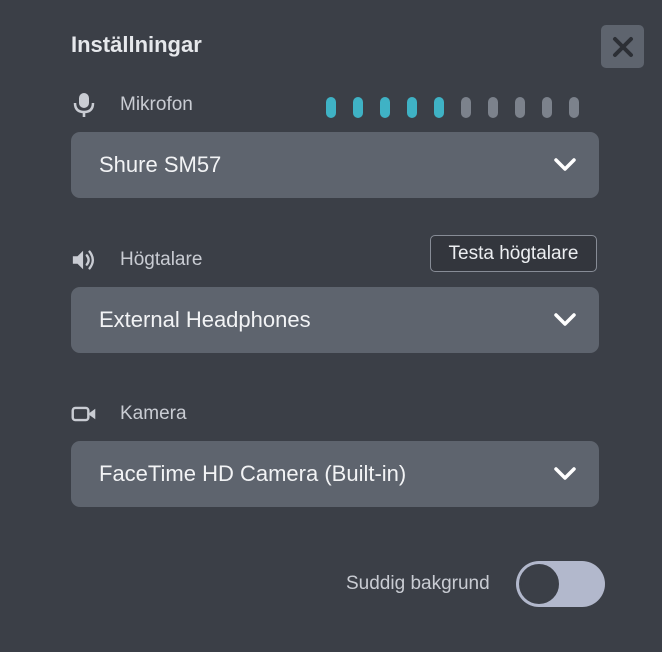 The height and width of the screenshot is (652, 662). Describe the element at coordinates (253, 473) in the screenshot. I see `camera-select-value: FaceTime HD Camera (Built-in)` at that location.